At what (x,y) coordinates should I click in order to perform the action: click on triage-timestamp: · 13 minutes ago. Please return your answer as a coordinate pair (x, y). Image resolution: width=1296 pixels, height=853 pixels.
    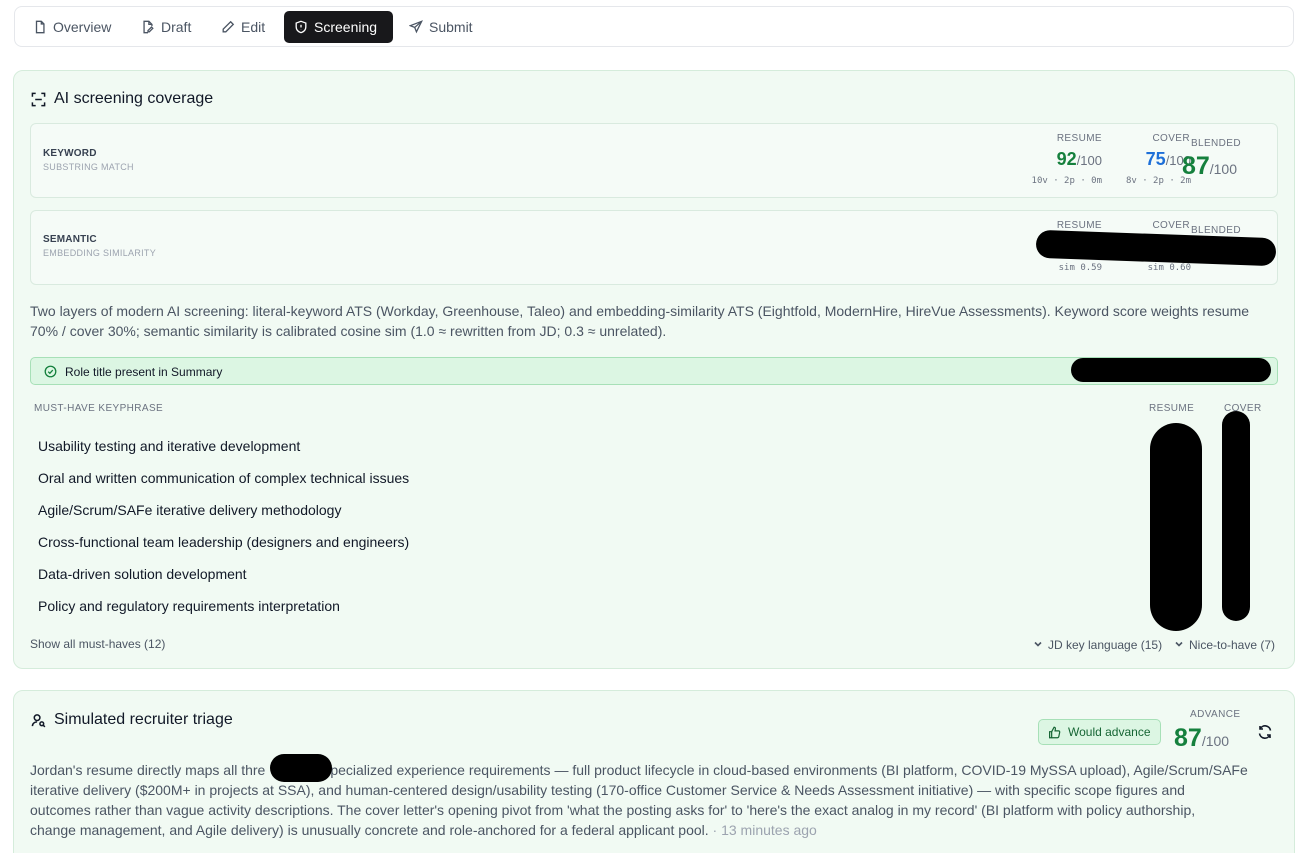
    Looking at the image, I should click on (764, 830).